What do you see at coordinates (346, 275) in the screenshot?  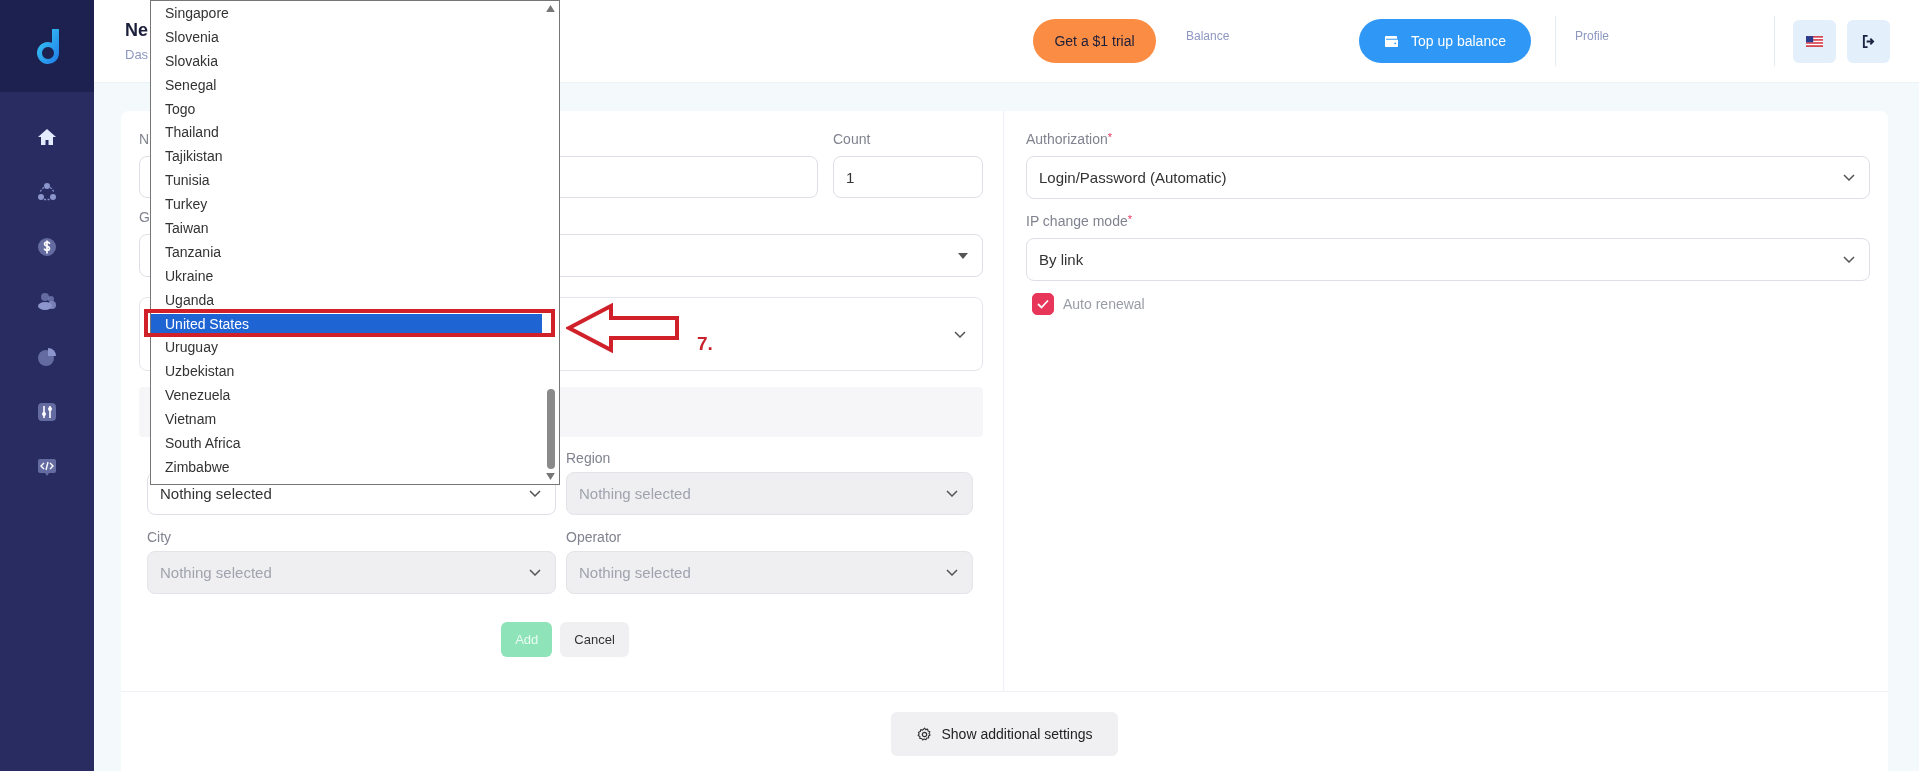 I see `dropdown-option: Ukraine` at bounding box center [346, 275].